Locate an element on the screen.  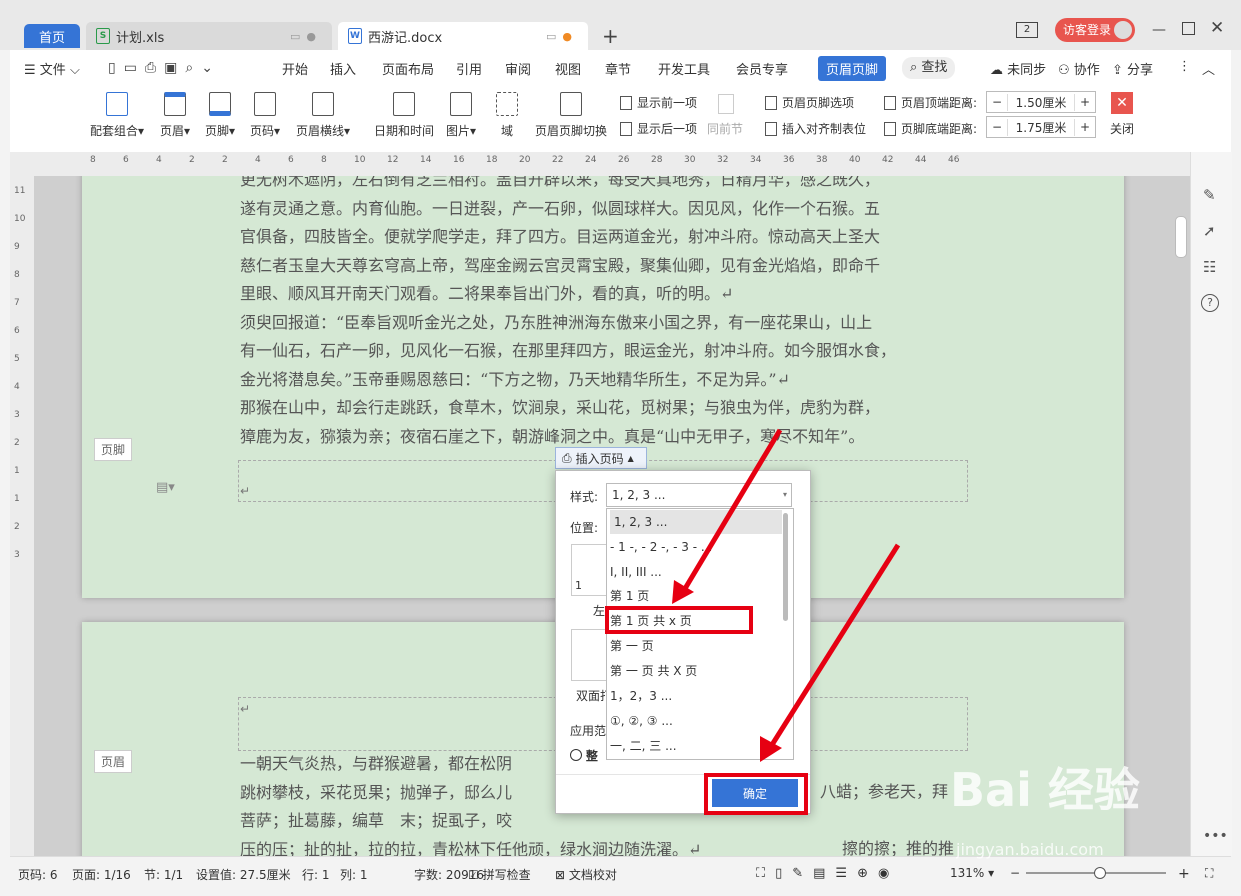
fit-page-icon: ⛶ is located at coordinates (1209, 873).